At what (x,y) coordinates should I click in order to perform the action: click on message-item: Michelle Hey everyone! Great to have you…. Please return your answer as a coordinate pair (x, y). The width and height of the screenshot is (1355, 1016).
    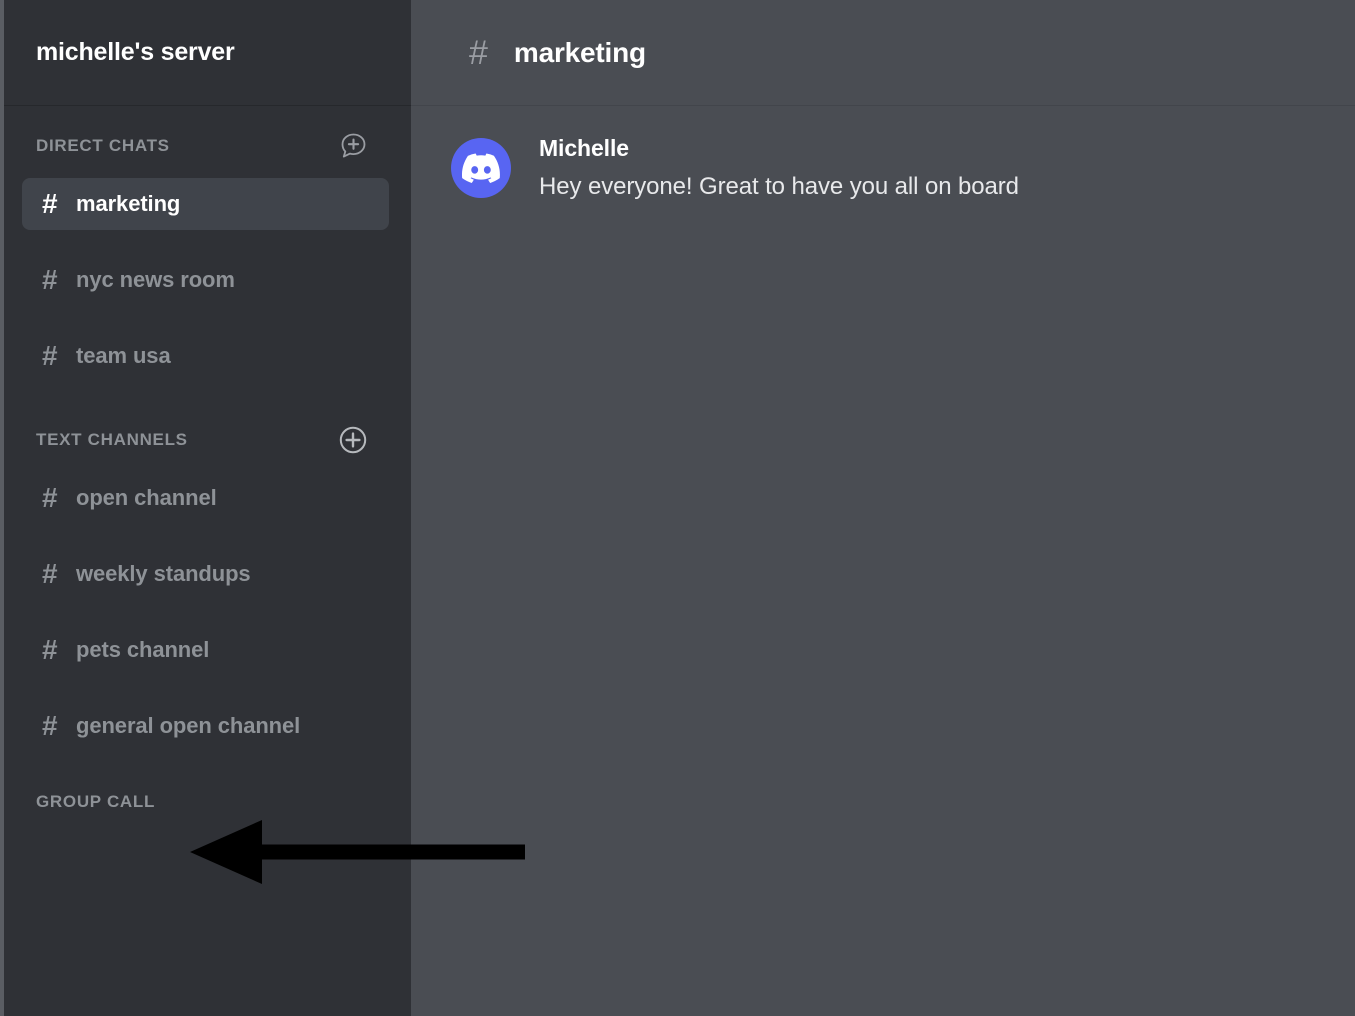
    Looking at the image, I should click on (883, 169).